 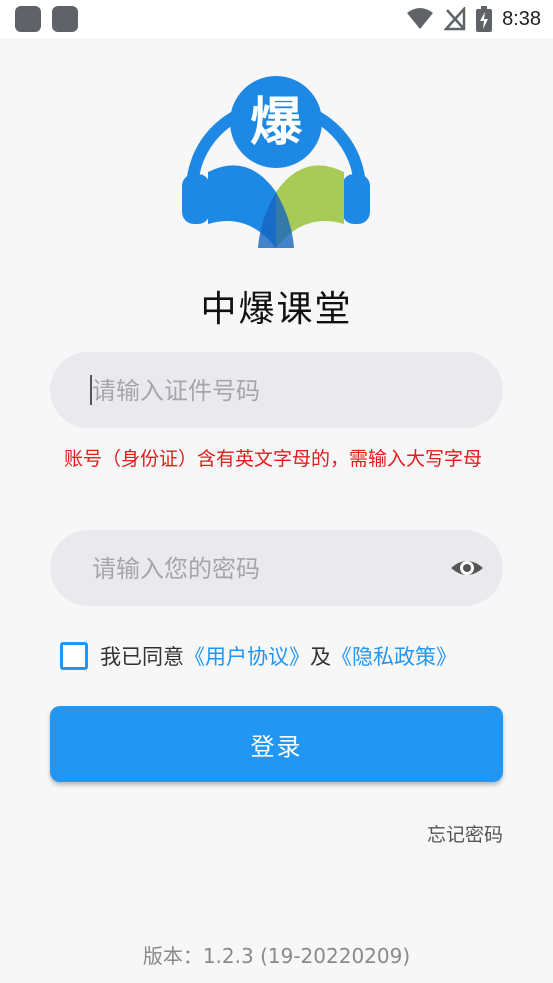 What do you see at coordinates (262, 569) in the screenshot?
I see `password-input` at bounding box center [262, 569].